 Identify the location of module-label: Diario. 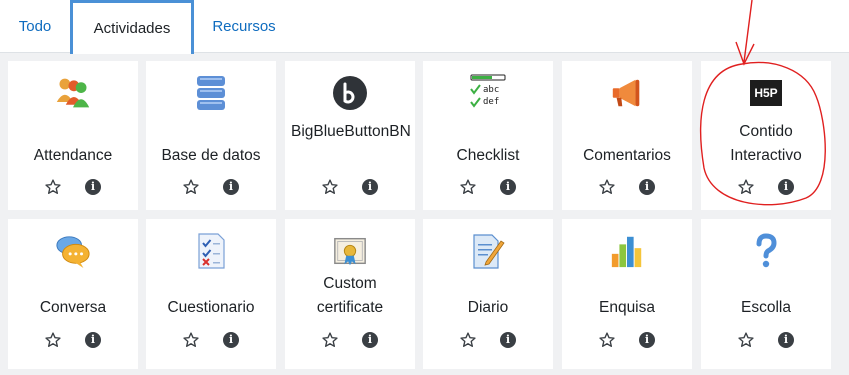
(488, 307).